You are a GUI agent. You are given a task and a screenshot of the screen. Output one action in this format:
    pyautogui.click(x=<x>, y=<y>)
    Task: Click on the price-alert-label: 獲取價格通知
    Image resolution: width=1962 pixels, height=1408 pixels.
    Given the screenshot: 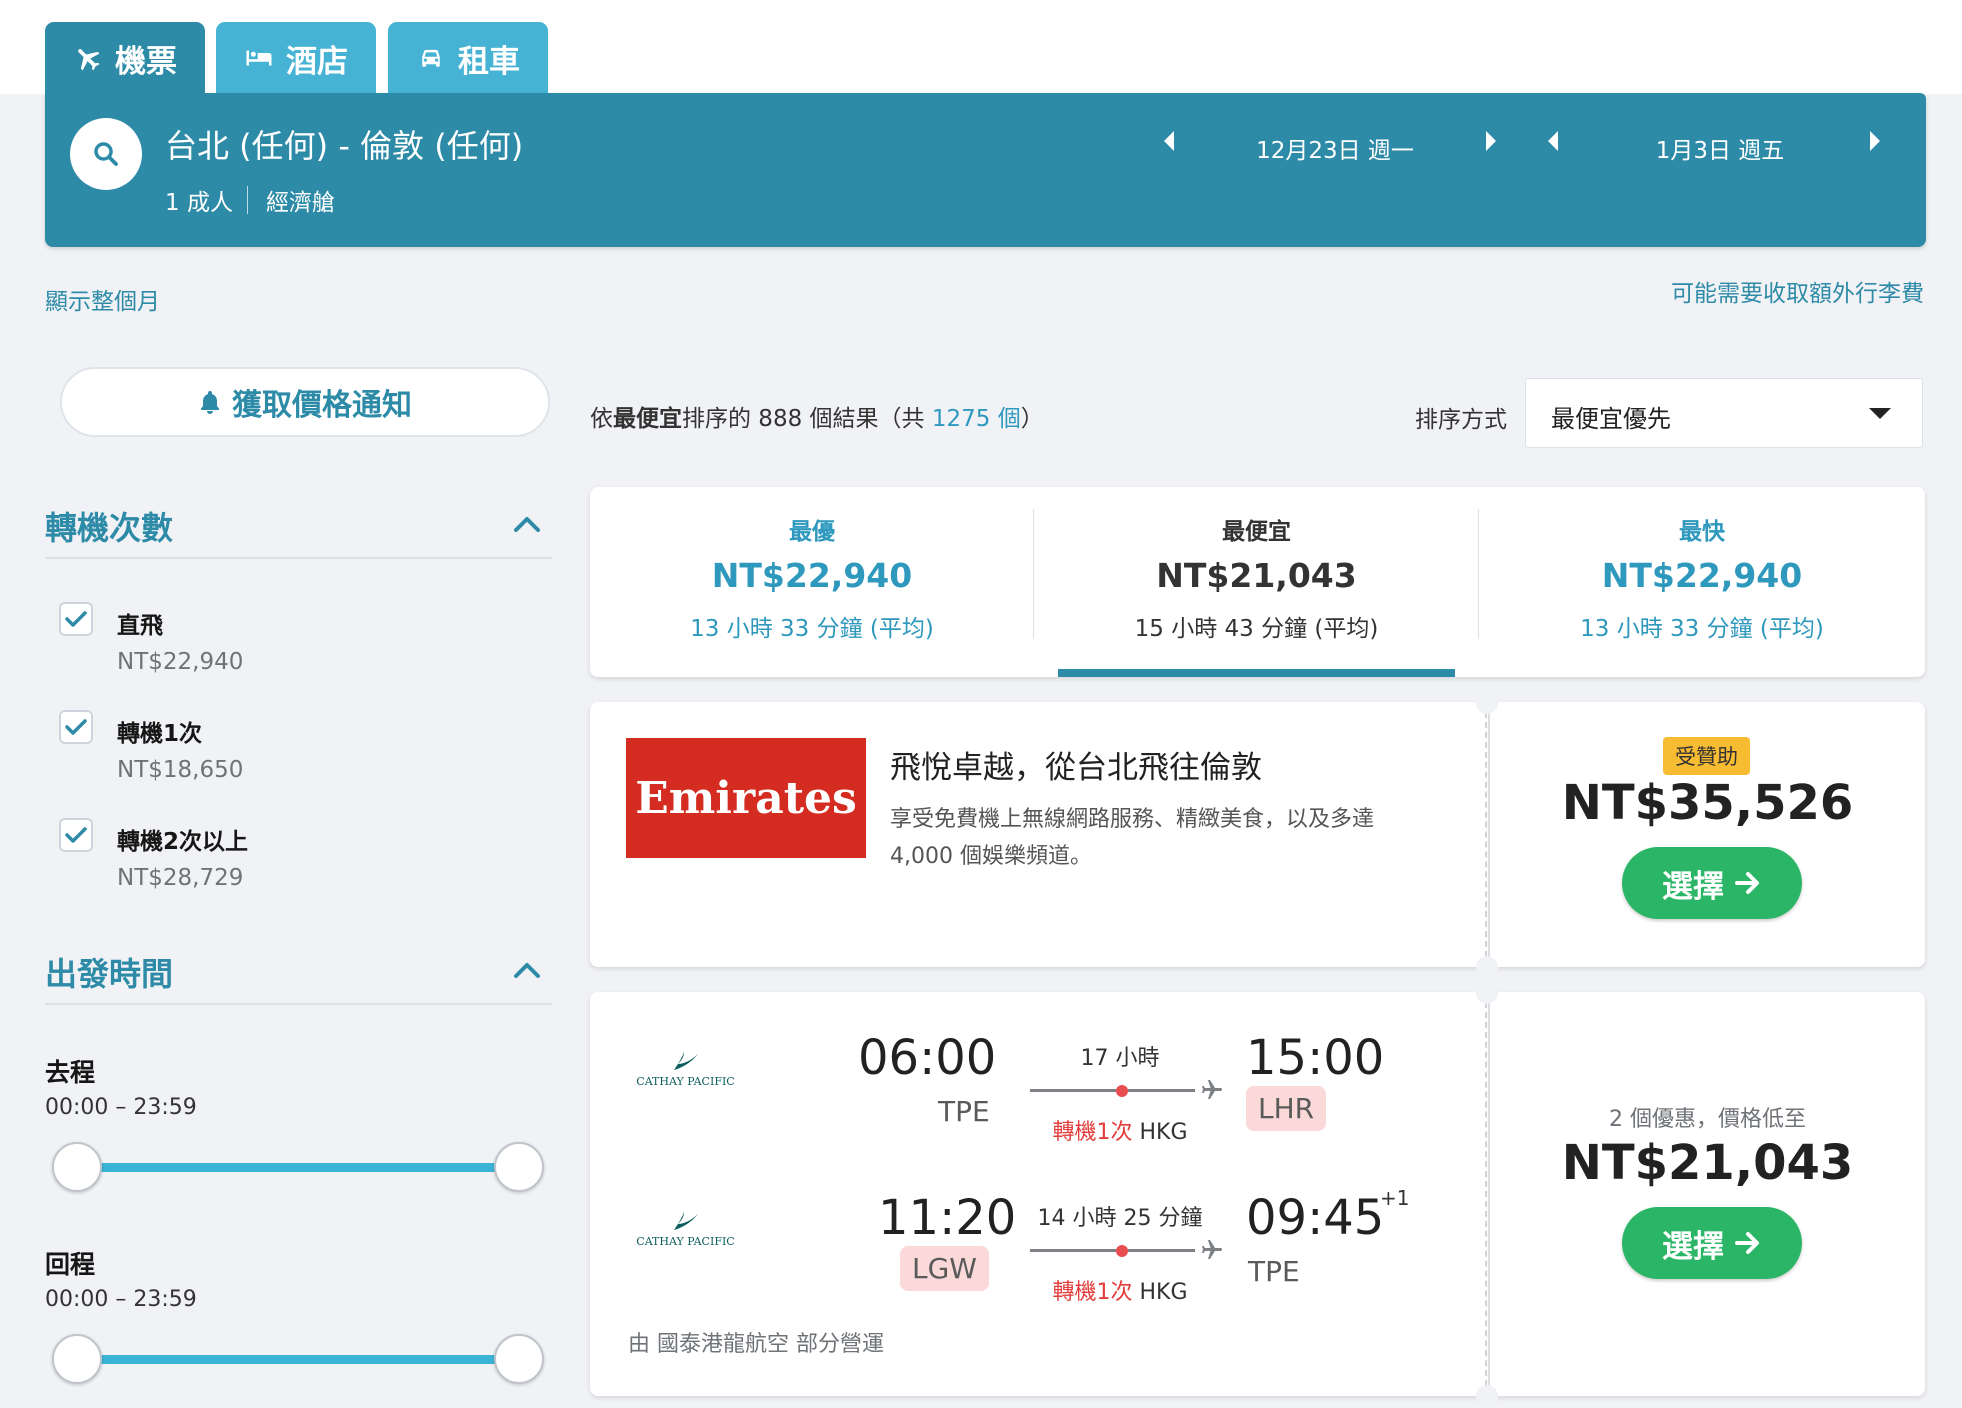 What is the action you would take?
    pyautogui.click(x=322, y=405)
    